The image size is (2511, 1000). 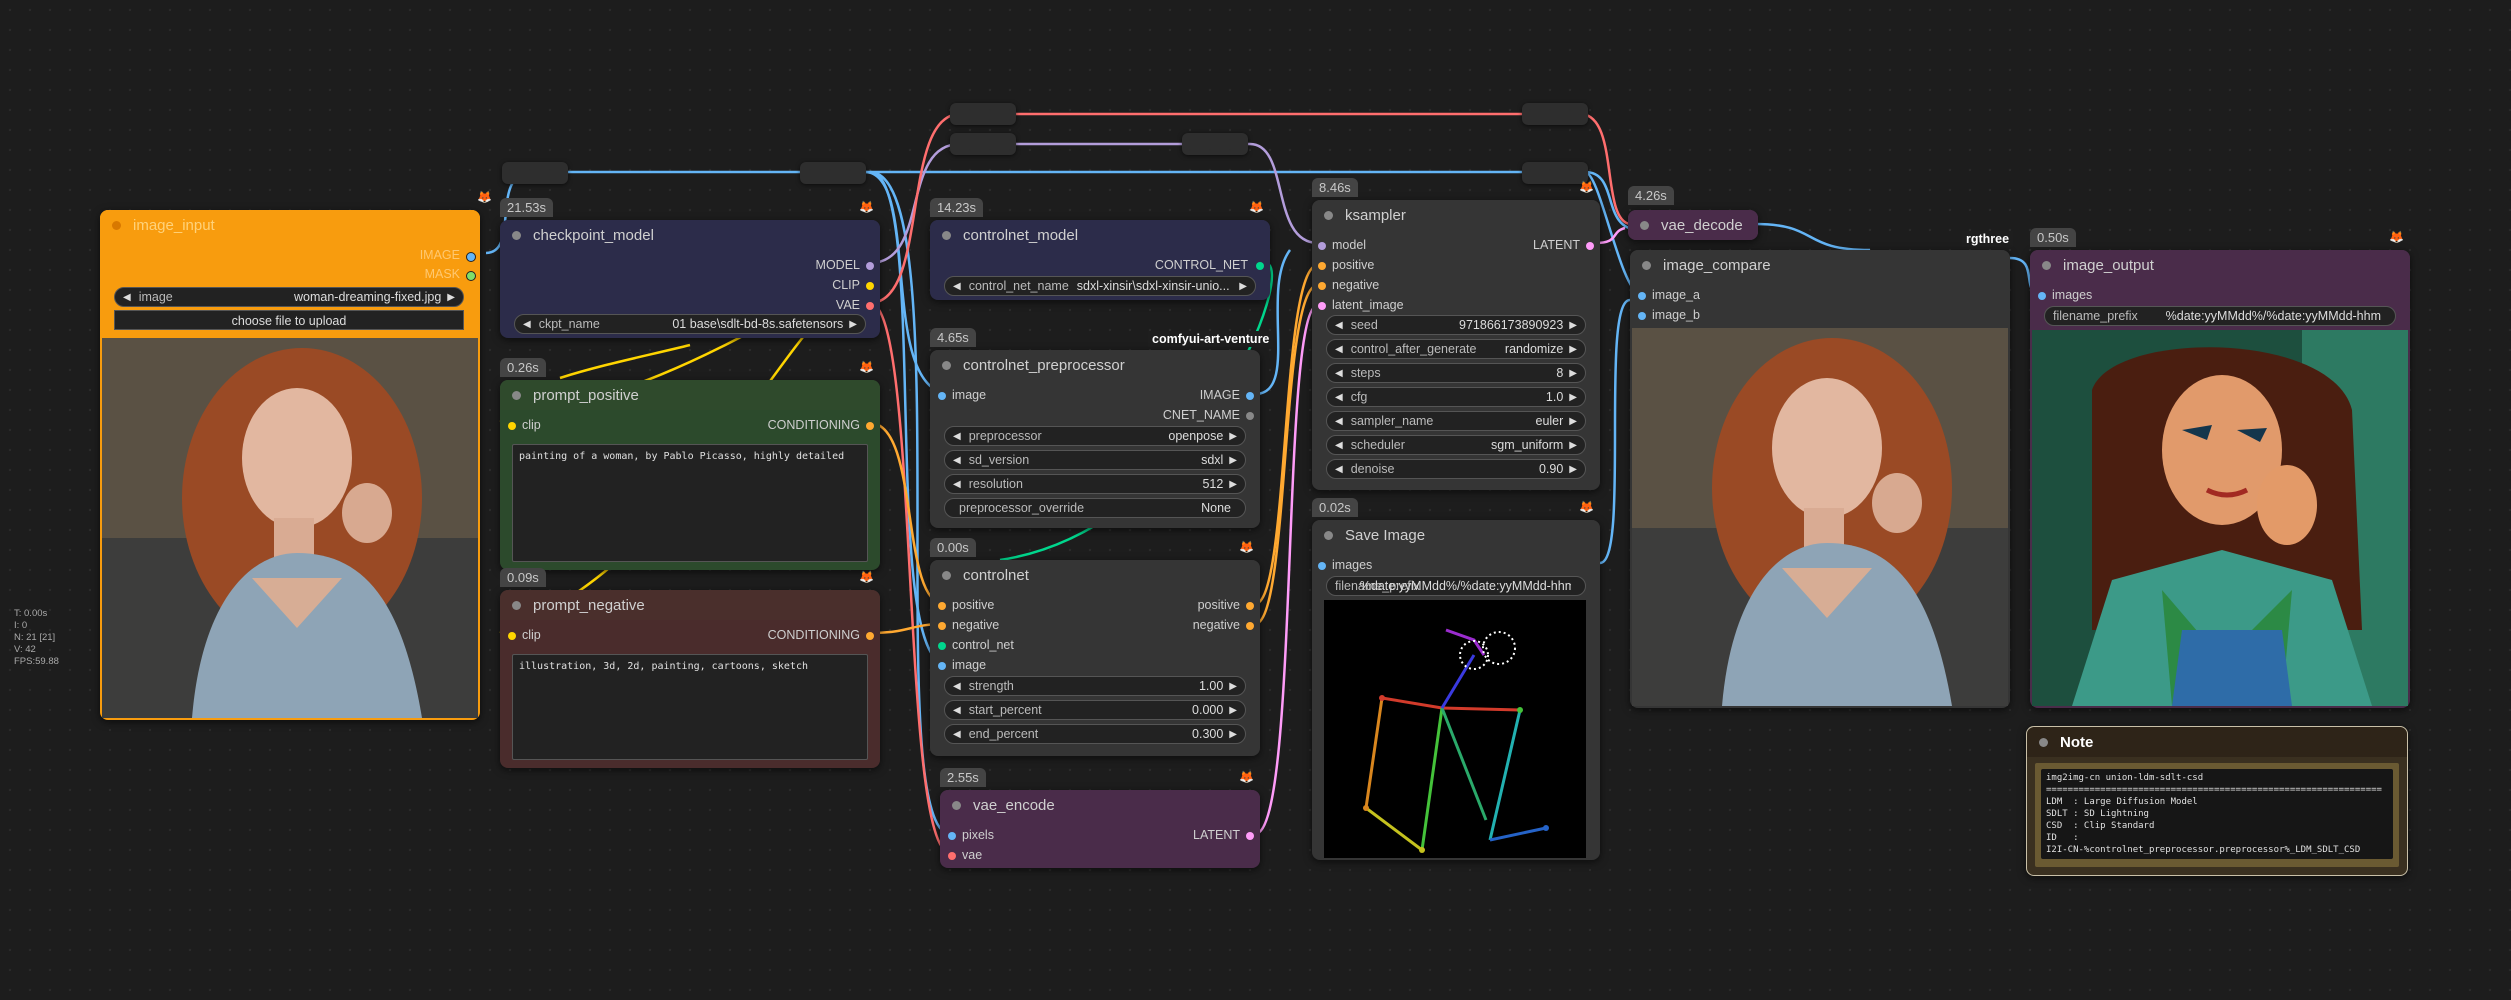 What do you see at coordinates (1250, 626) in the screenshot?
I see `output-pin-negative` at bounding box center [1250, 626].